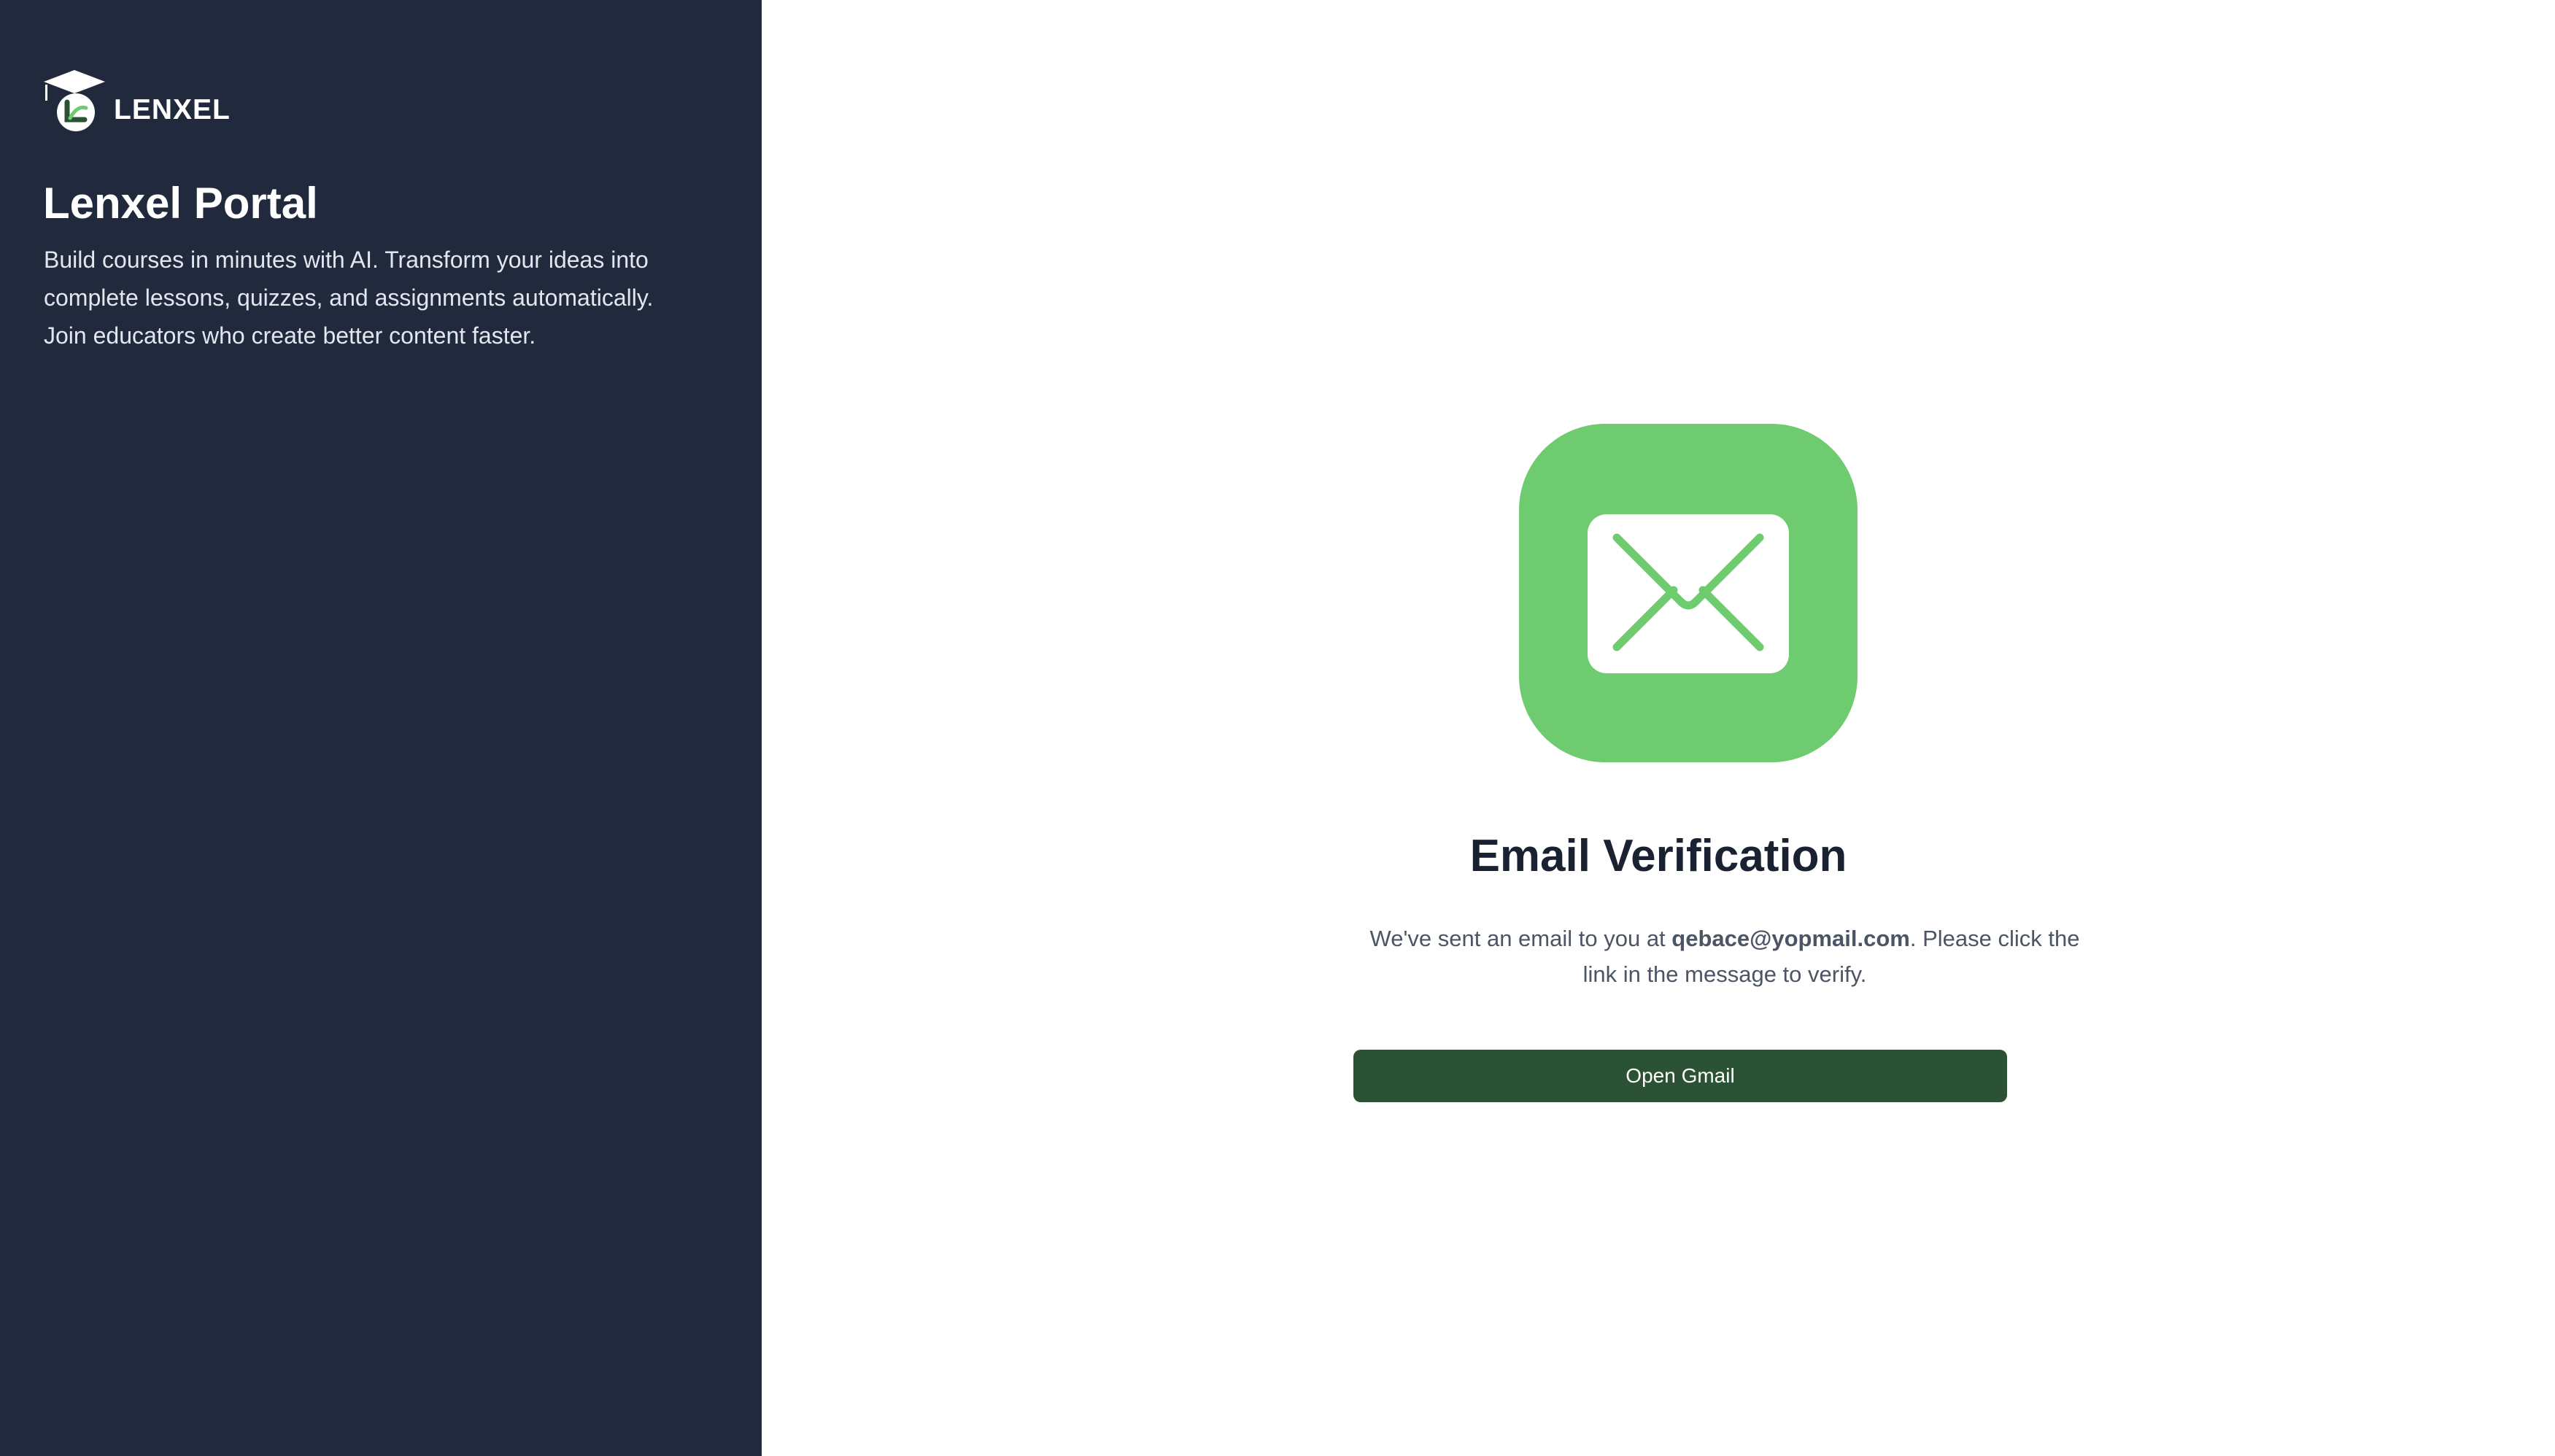 This screenshot has width=2555, height=1456. I want to click on portal-title: Lenxel Portal, so click(180, 203).